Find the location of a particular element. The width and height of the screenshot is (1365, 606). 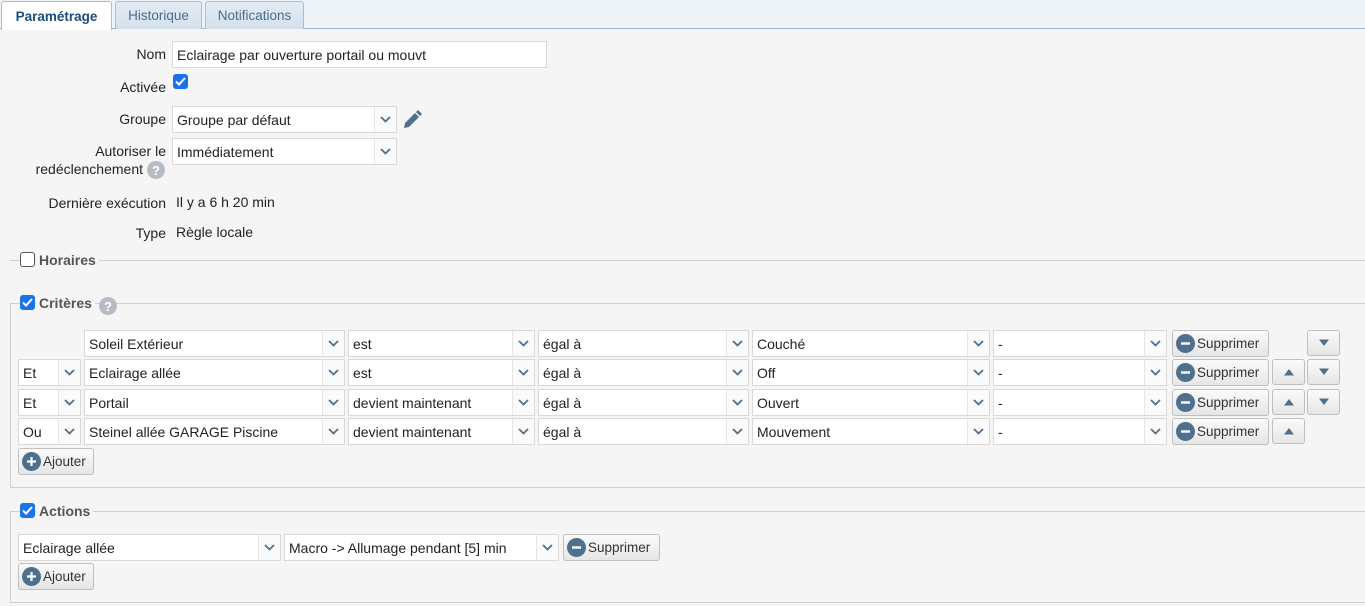

tab-parametrage: Paramétrage is located at coordinates (56, 15).